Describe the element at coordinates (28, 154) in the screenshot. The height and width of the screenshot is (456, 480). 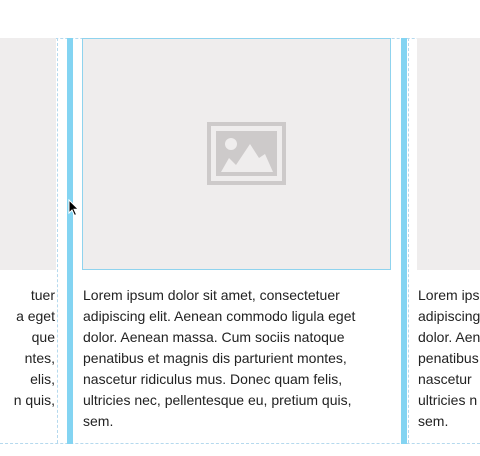
I see `card-left-image` at that location.